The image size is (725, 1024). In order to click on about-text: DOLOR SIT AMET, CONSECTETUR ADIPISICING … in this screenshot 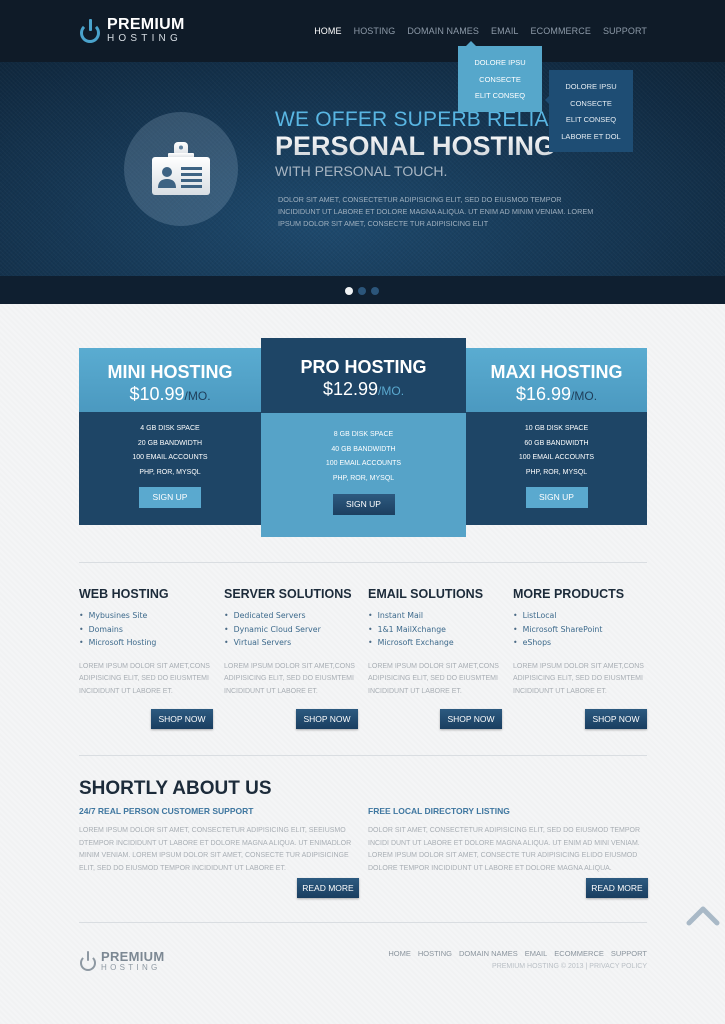, I will do `click(504, 849)`.